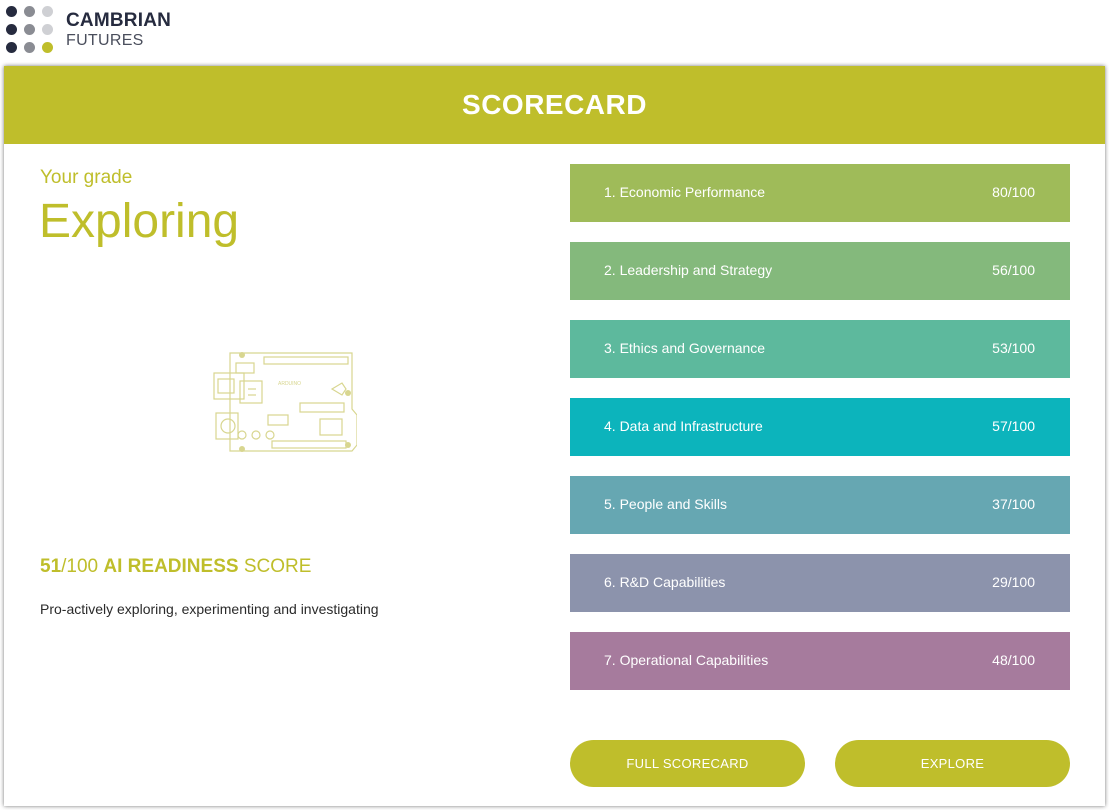  Describe the element at coordinates (1013, 270) in the screenshot. I see `category-score: 56/100` at that location.